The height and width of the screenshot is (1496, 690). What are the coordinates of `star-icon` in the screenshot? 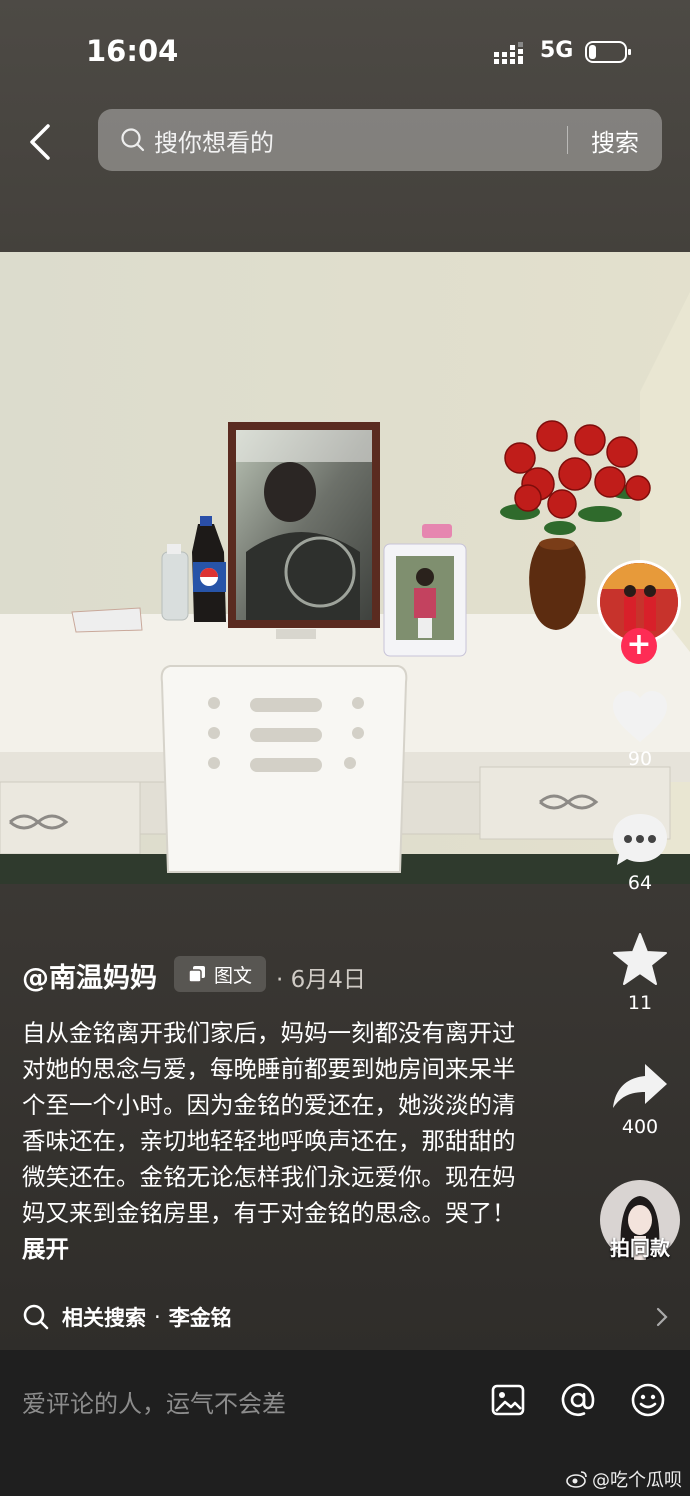 It's located at (640, 960).